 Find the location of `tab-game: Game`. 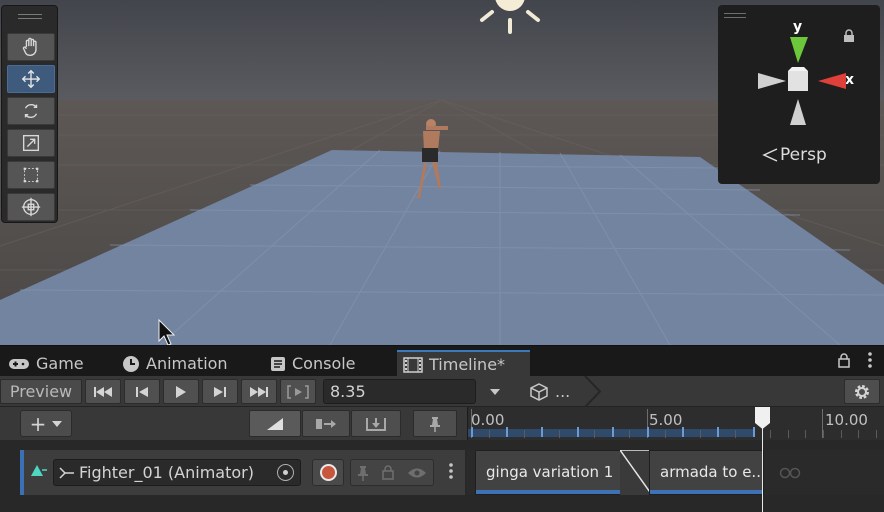

tab-game: Game is located at coordinates (46, 363).